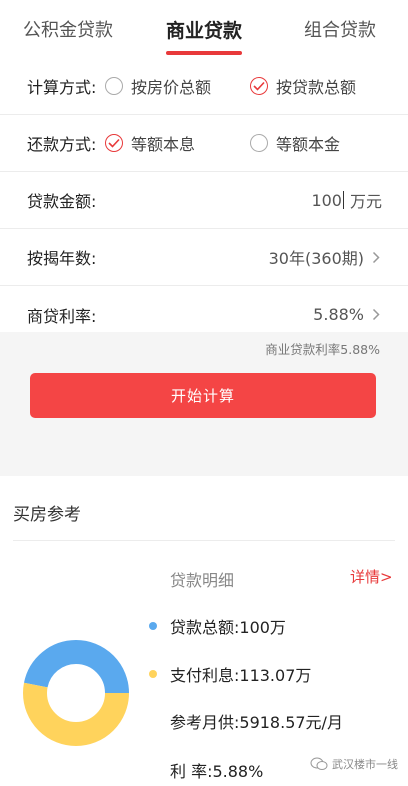 This screenshot has height=786, width=408. I want to click on watermark: 武汉楼市一线, so click(354, 764).